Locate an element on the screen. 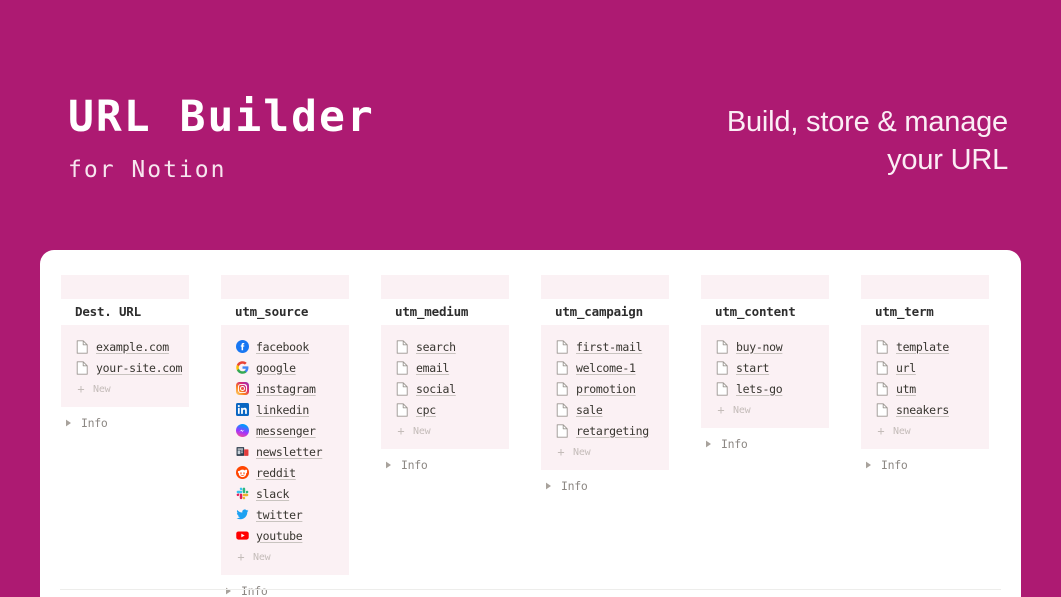 Image resolution: width=1061 pixels, height=597 pixels. list-item: search is located at coordinates (452, 346).